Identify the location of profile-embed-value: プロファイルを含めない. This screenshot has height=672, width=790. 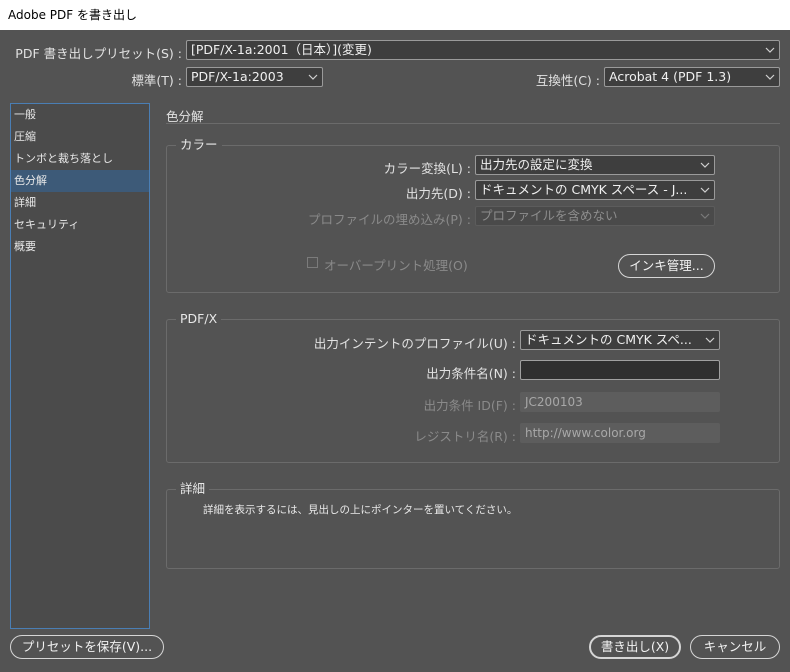
(549, 215).